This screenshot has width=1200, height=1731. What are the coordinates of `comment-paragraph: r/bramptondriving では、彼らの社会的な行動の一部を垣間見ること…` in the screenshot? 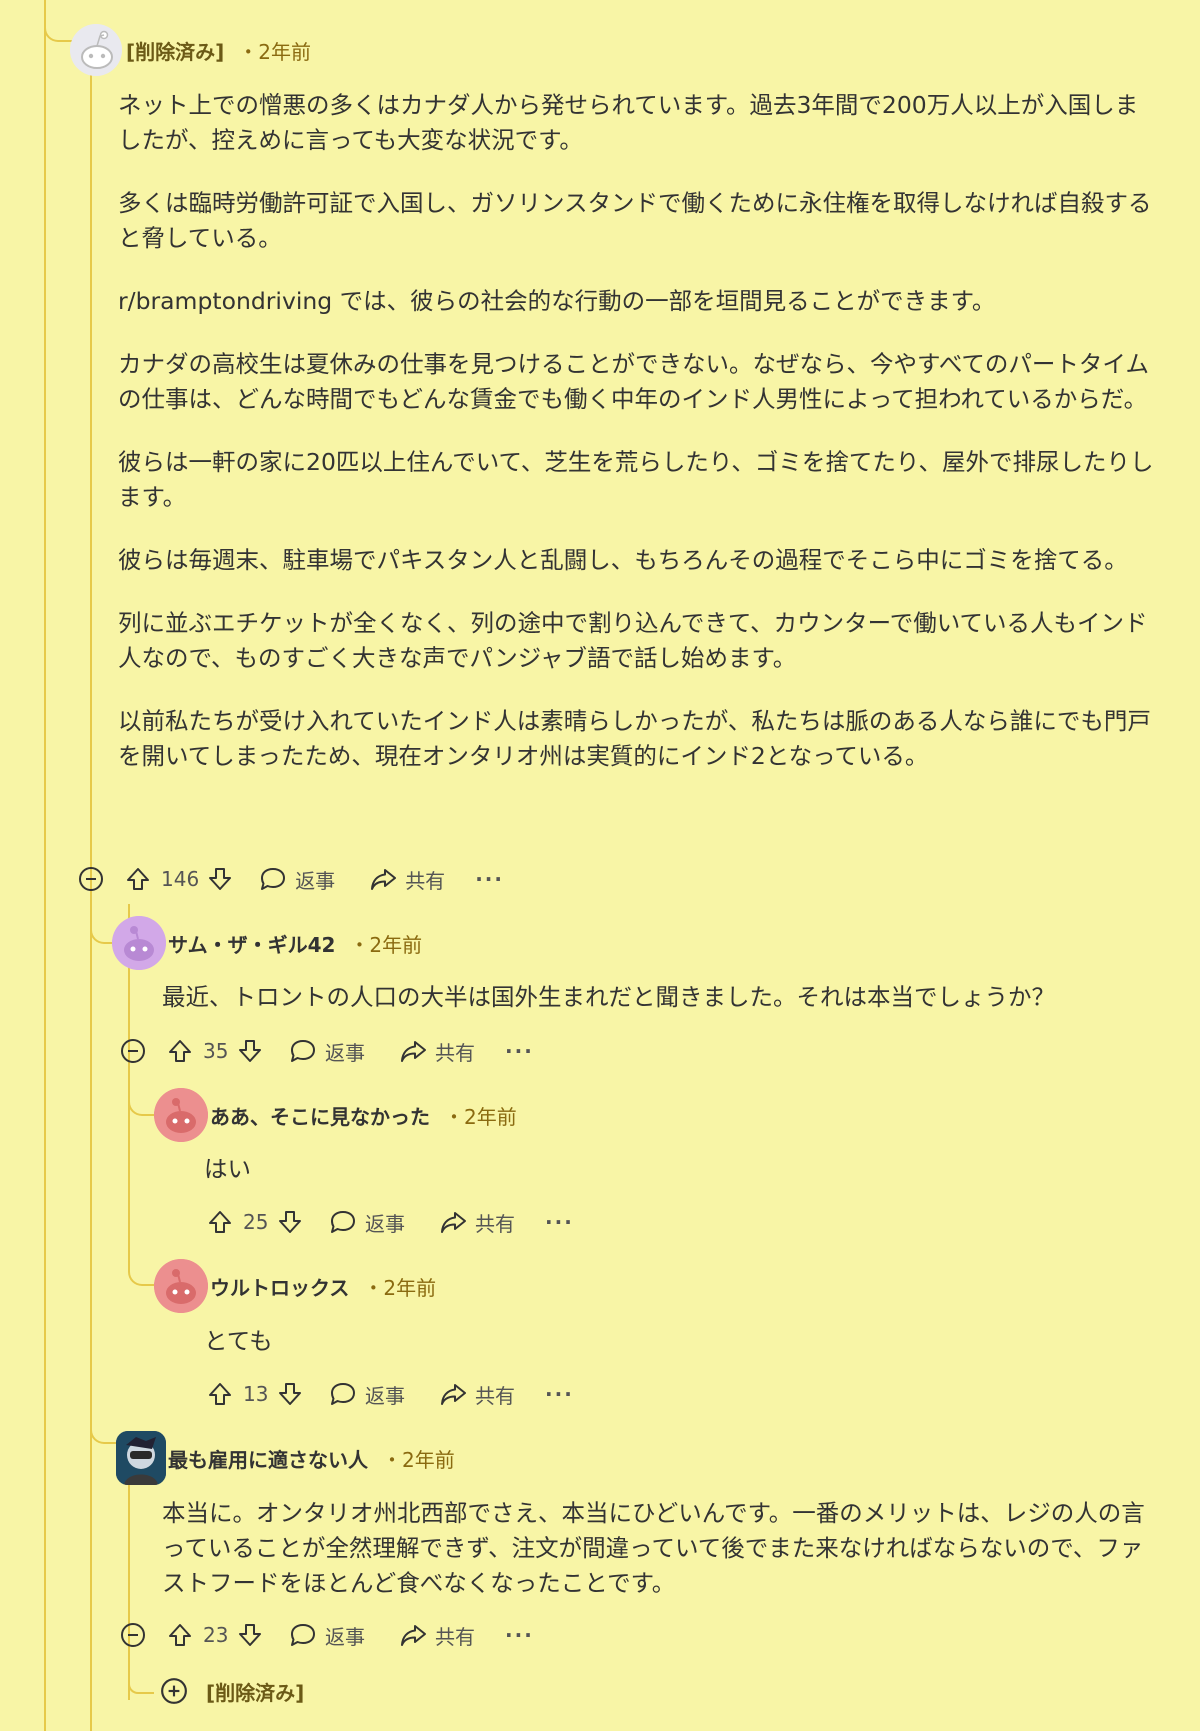 It's located at (557, 301).